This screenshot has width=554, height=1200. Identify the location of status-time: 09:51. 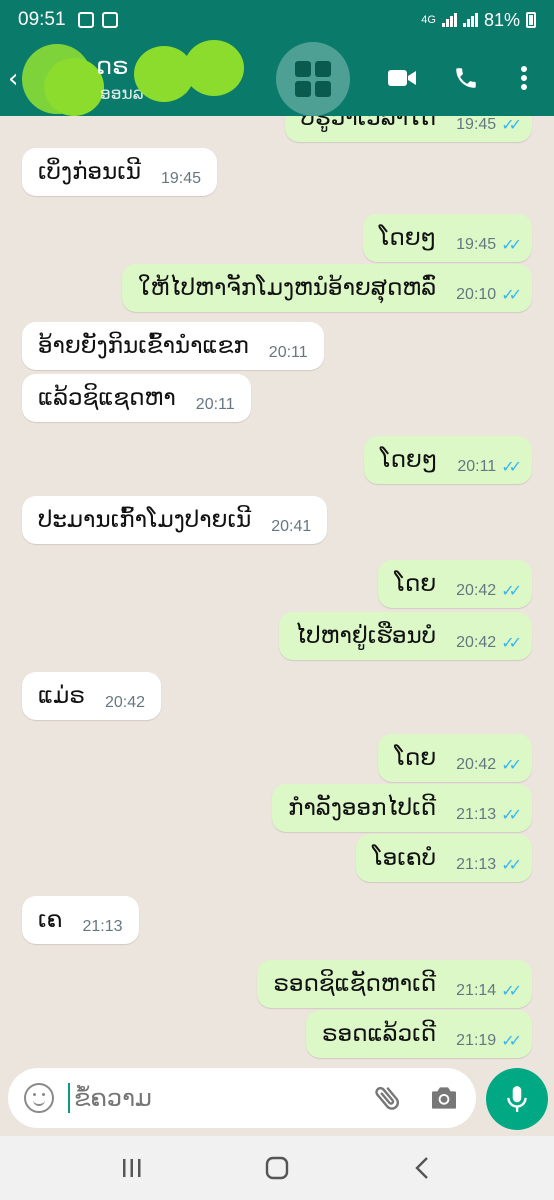
(42, 19).